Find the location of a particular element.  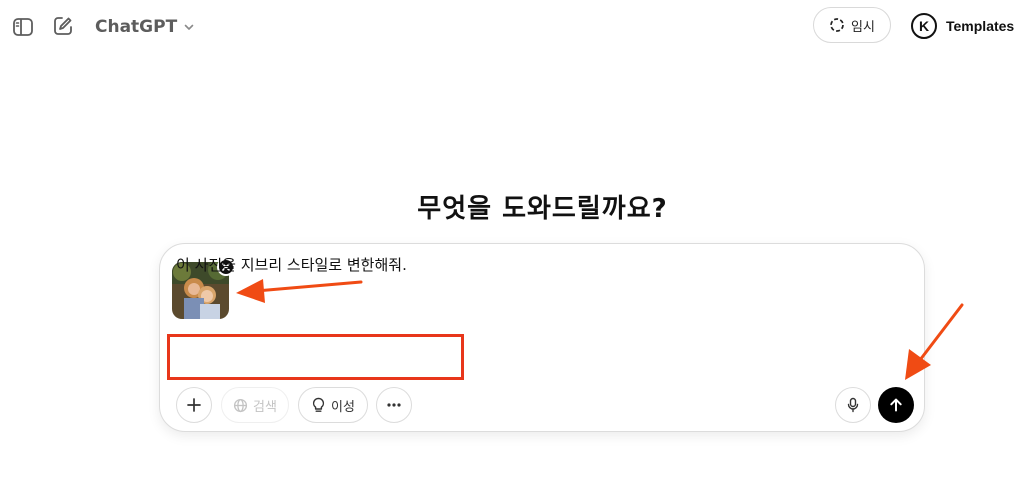

model-name: ChatGPT is located at coordinates (136, 27).